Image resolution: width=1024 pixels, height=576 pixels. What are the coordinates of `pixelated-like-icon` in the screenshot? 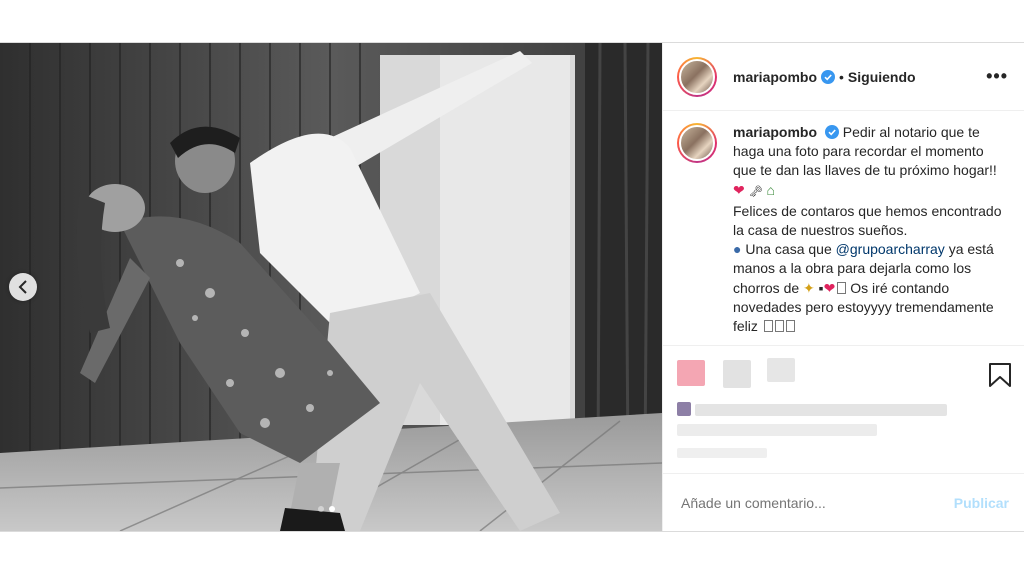 It's located at (691, 373).